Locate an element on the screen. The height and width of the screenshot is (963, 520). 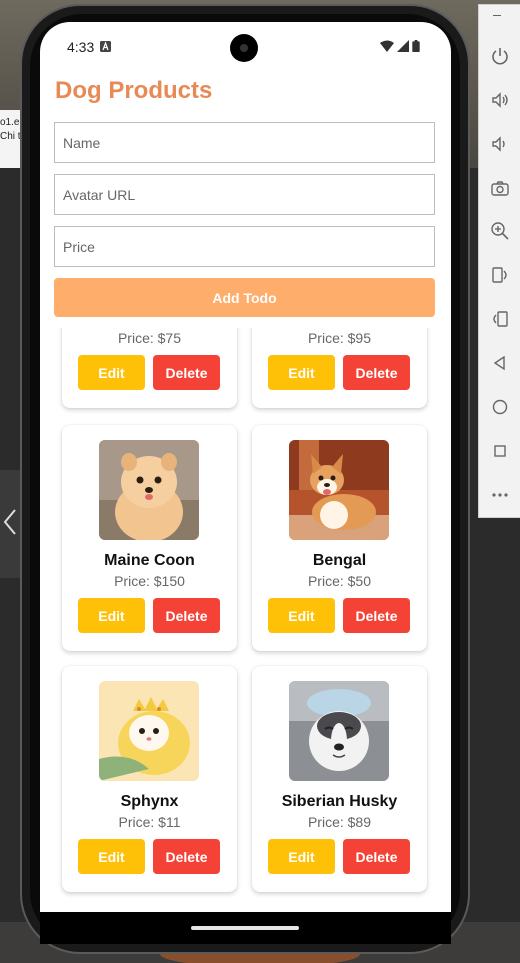
price-field is located at coordinates (244, 246).